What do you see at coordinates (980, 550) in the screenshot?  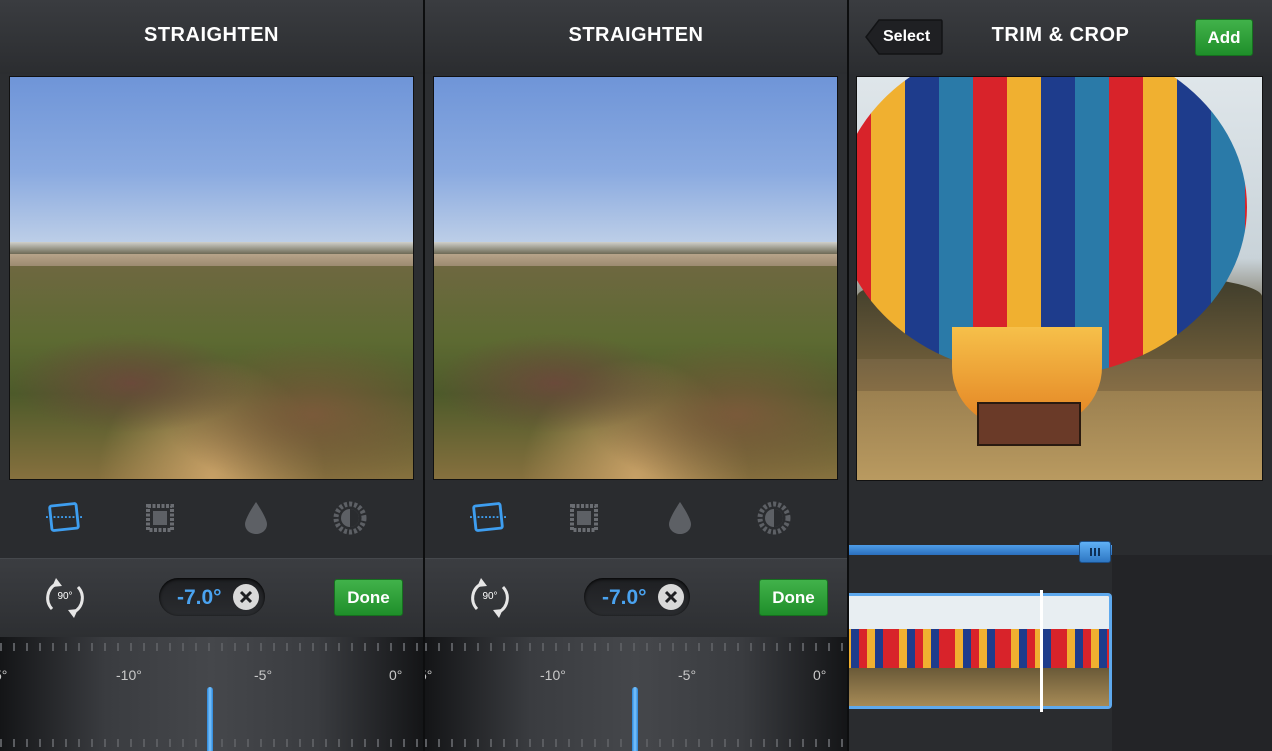 I see `timeline-progress` at bounding box center [980, 550].